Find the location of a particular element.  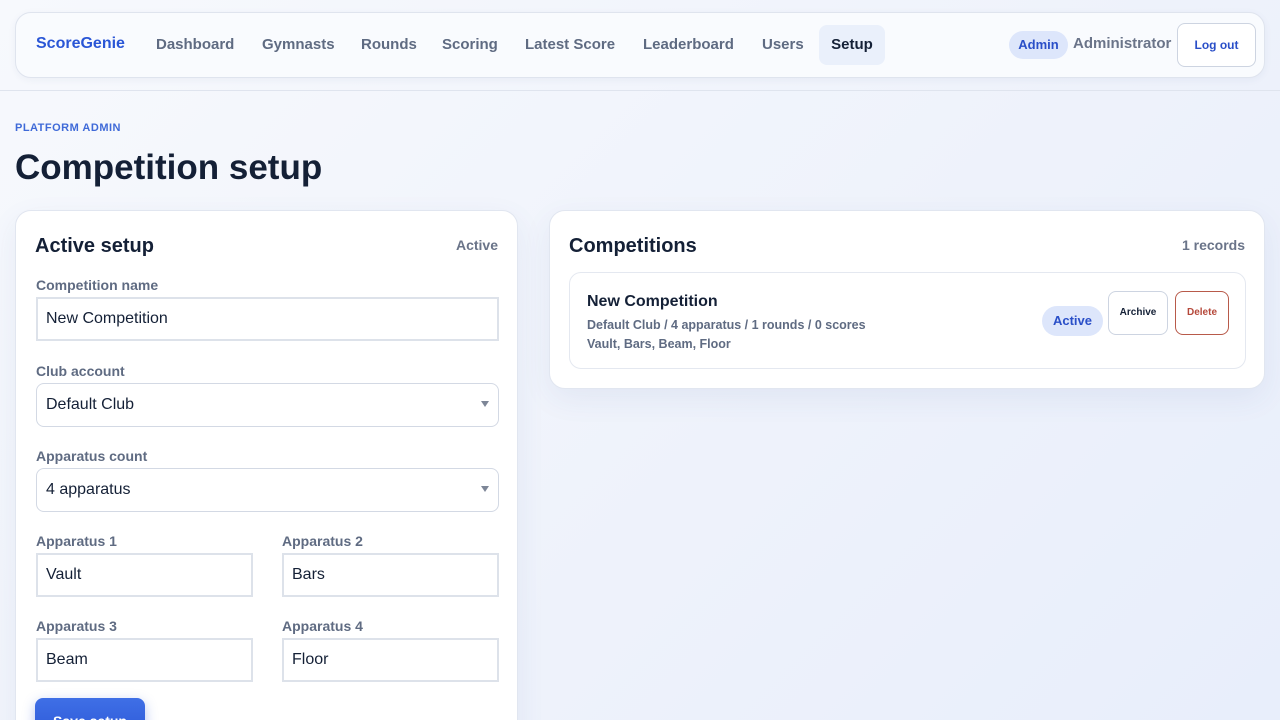

logout-button: Log out is located at coordinates (1216, 45).